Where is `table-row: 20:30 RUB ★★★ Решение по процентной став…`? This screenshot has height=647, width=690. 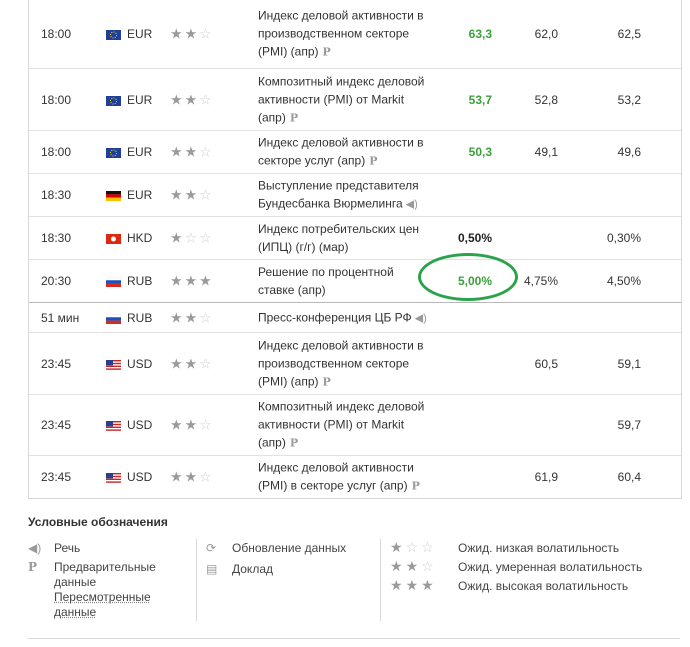 table-row: 20:30 RUB ★★★ Решение по процентной став… is located at coordinates (355, 280).